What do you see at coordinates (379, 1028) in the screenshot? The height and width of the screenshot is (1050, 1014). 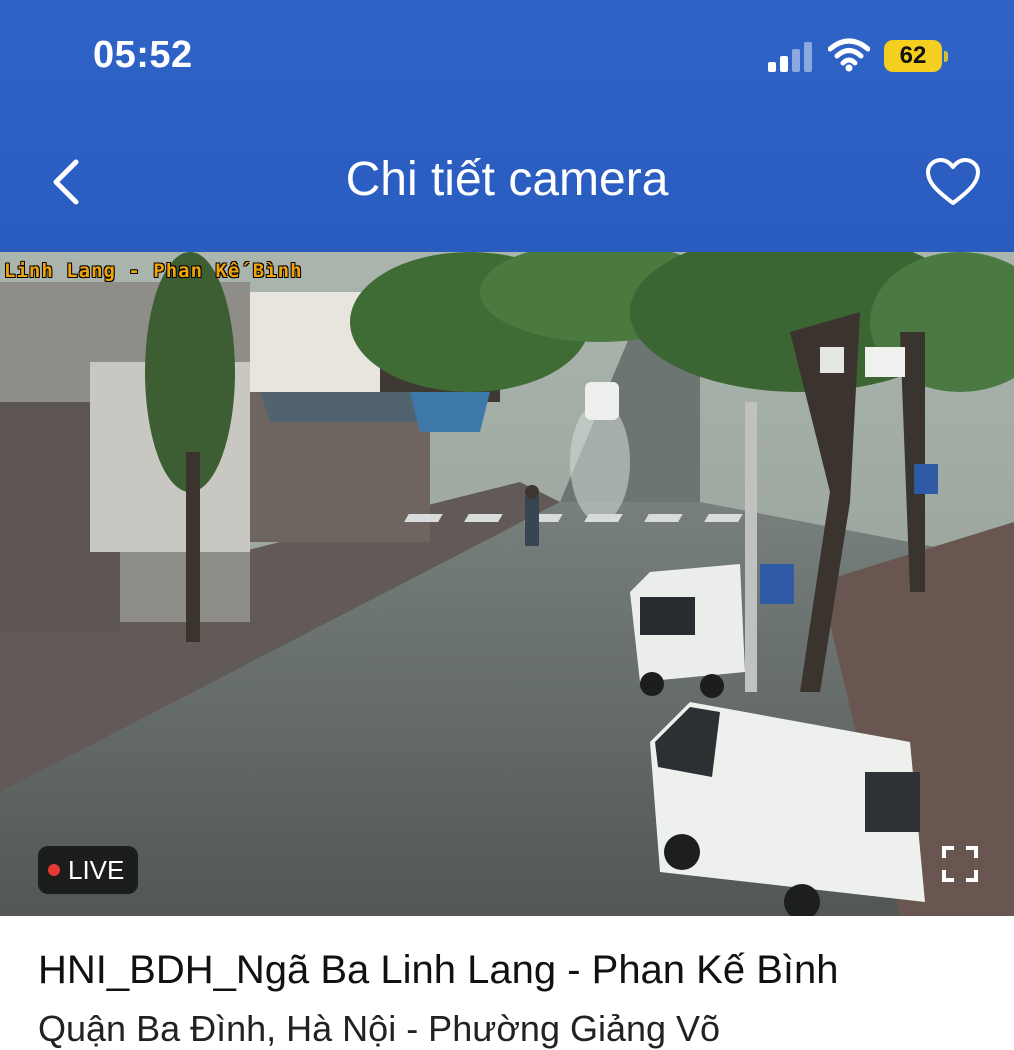 I see `camera-location: Quận Ba Đình, Hà Nội - Phường Giảng Võ` at bounding box center [379, 1028].